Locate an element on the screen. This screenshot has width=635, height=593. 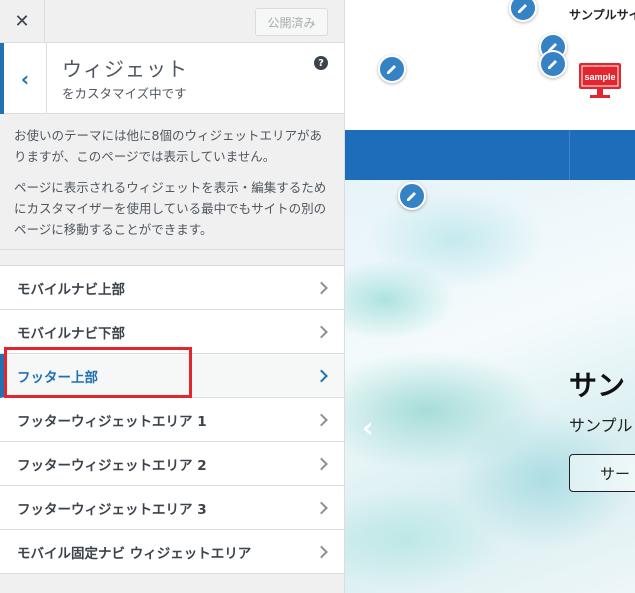
widget-area-label: フッターウィジェットエリア 3 is located at coordinates (112, 509).